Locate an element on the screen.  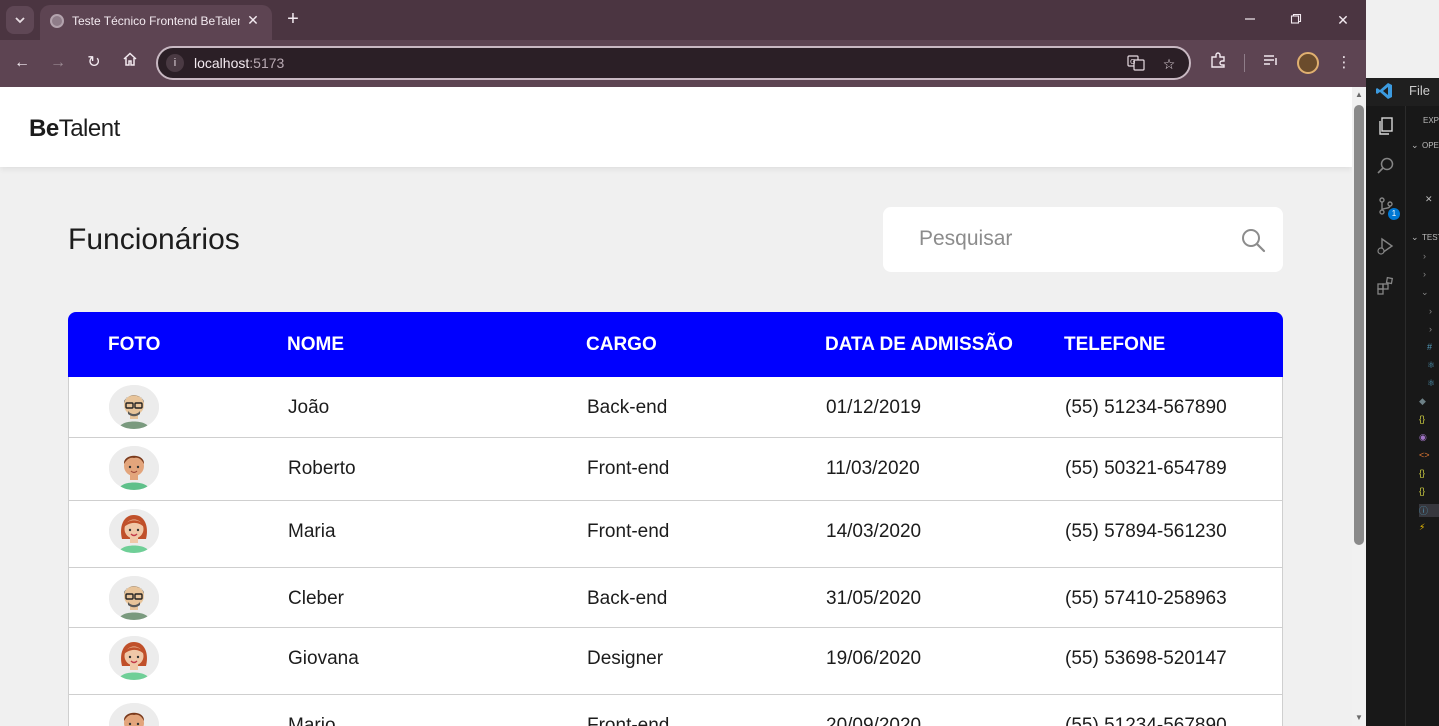
scrollbar-thumb is located at coordinates (1359, 325).